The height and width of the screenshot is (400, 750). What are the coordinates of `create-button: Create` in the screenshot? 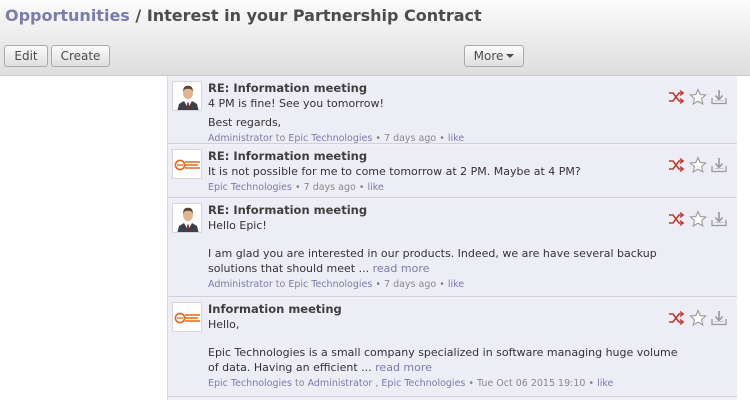 It's located at (80, 56).